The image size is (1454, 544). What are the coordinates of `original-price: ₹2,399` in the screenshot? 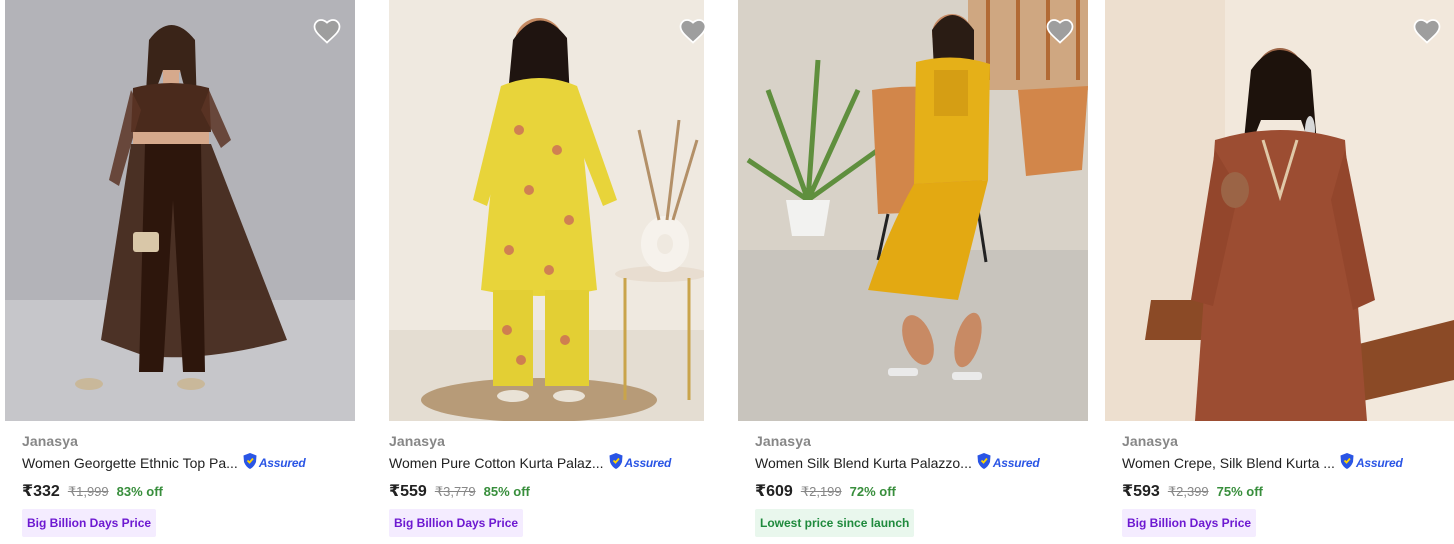 It's located at (1188, 491).